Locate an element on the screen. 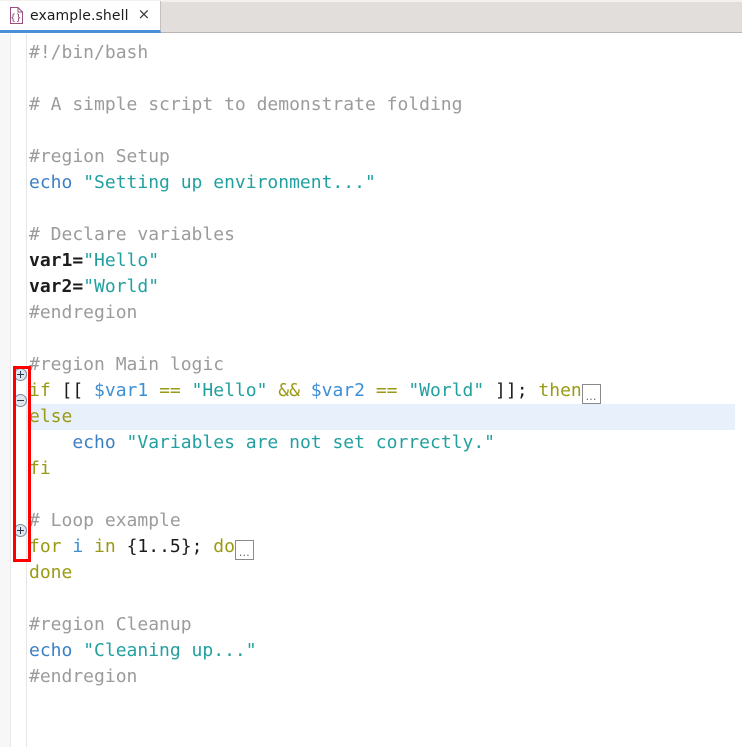  code-token-string: "Setting up environment..." is located at coordinates (229, 182).